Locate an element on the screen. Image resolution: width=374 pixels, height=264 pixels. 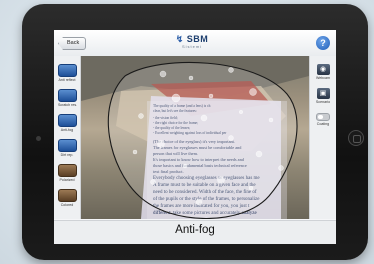
webcam-button: ◉ Webcam is located at coordinates (323, 72).